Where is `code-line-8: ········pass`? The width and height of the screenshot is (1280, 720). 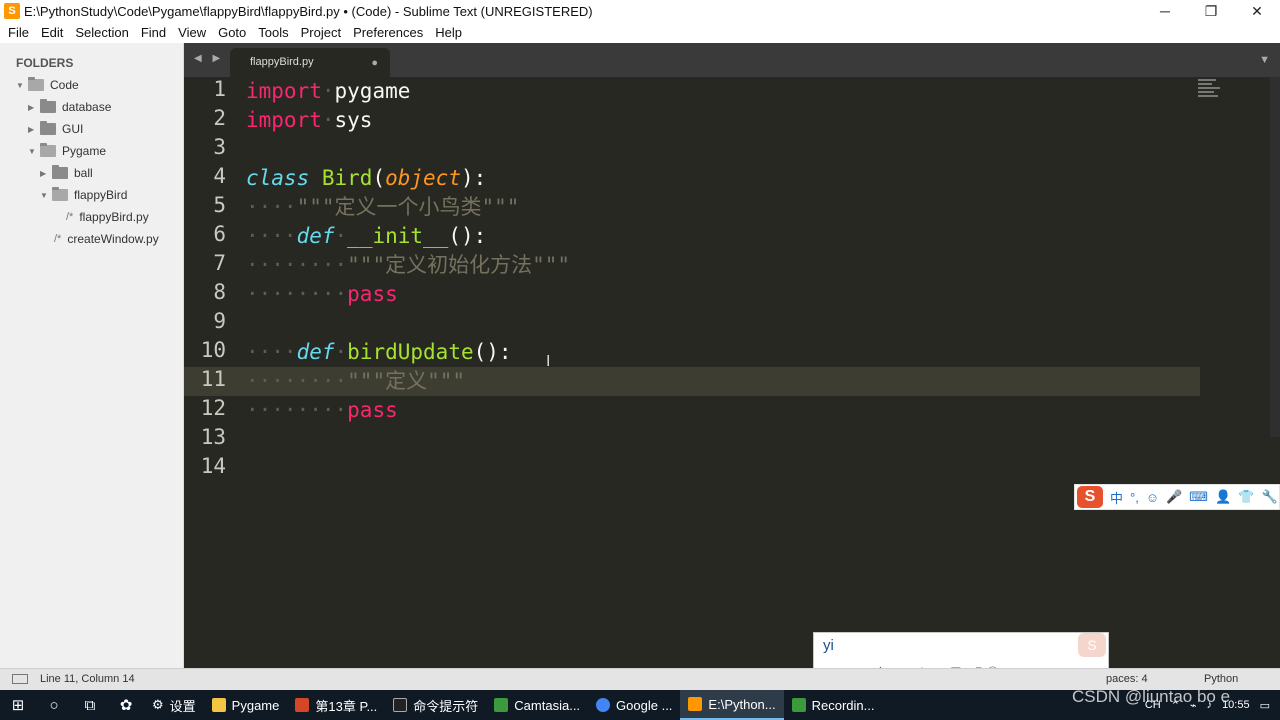
code-line-8: ········pass is located at coordinates (322, 294).